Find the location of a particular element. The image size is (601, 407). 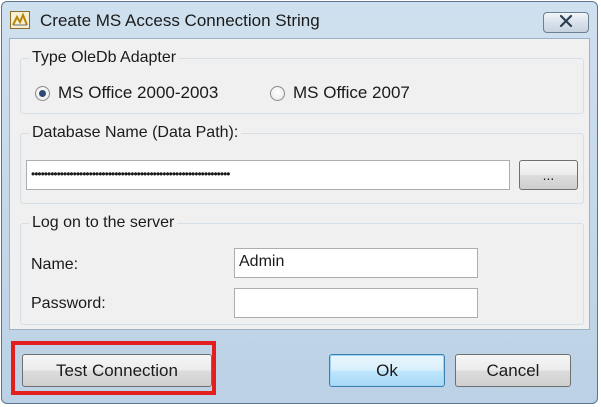

radio-checked-icon is located at coordinates (42, 93).